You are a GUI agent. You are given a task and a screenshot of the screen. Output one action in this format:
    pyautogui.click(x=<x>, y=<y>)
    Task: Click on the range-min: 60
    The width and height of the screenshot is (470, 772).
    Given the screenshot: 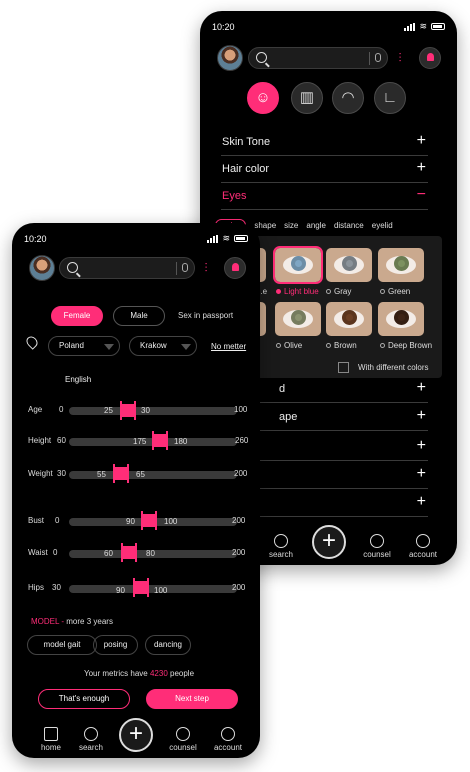 What is the action you would take?
    pyautogui.click(x=61, y=440)
    